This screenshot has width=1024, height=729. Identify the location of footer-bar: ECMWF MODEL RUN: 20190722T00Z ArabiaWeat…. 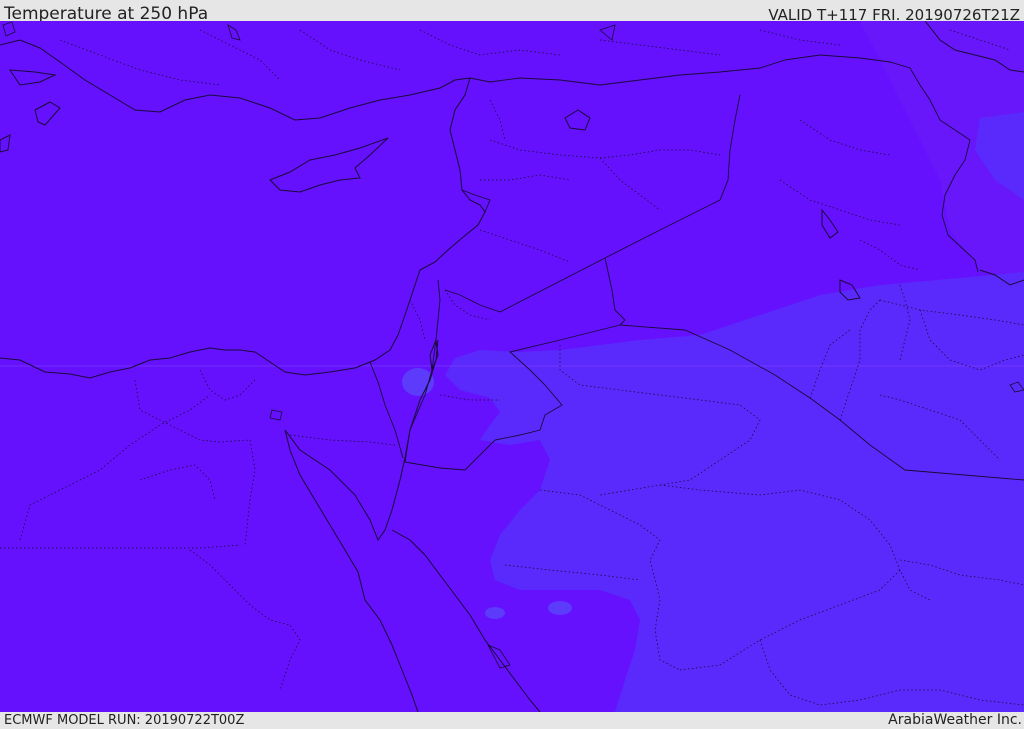
(512, 720).